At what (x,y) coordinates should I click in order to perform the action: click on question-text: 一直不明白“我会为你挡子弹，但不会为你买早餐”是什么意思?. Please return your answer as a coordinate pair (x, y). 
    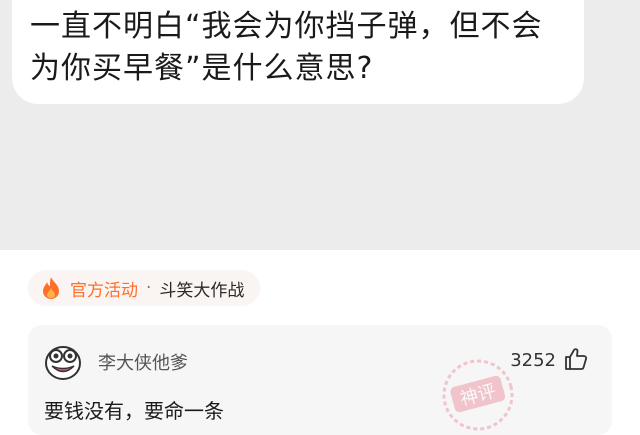
    Looking at the image, I should click on (286, 47).